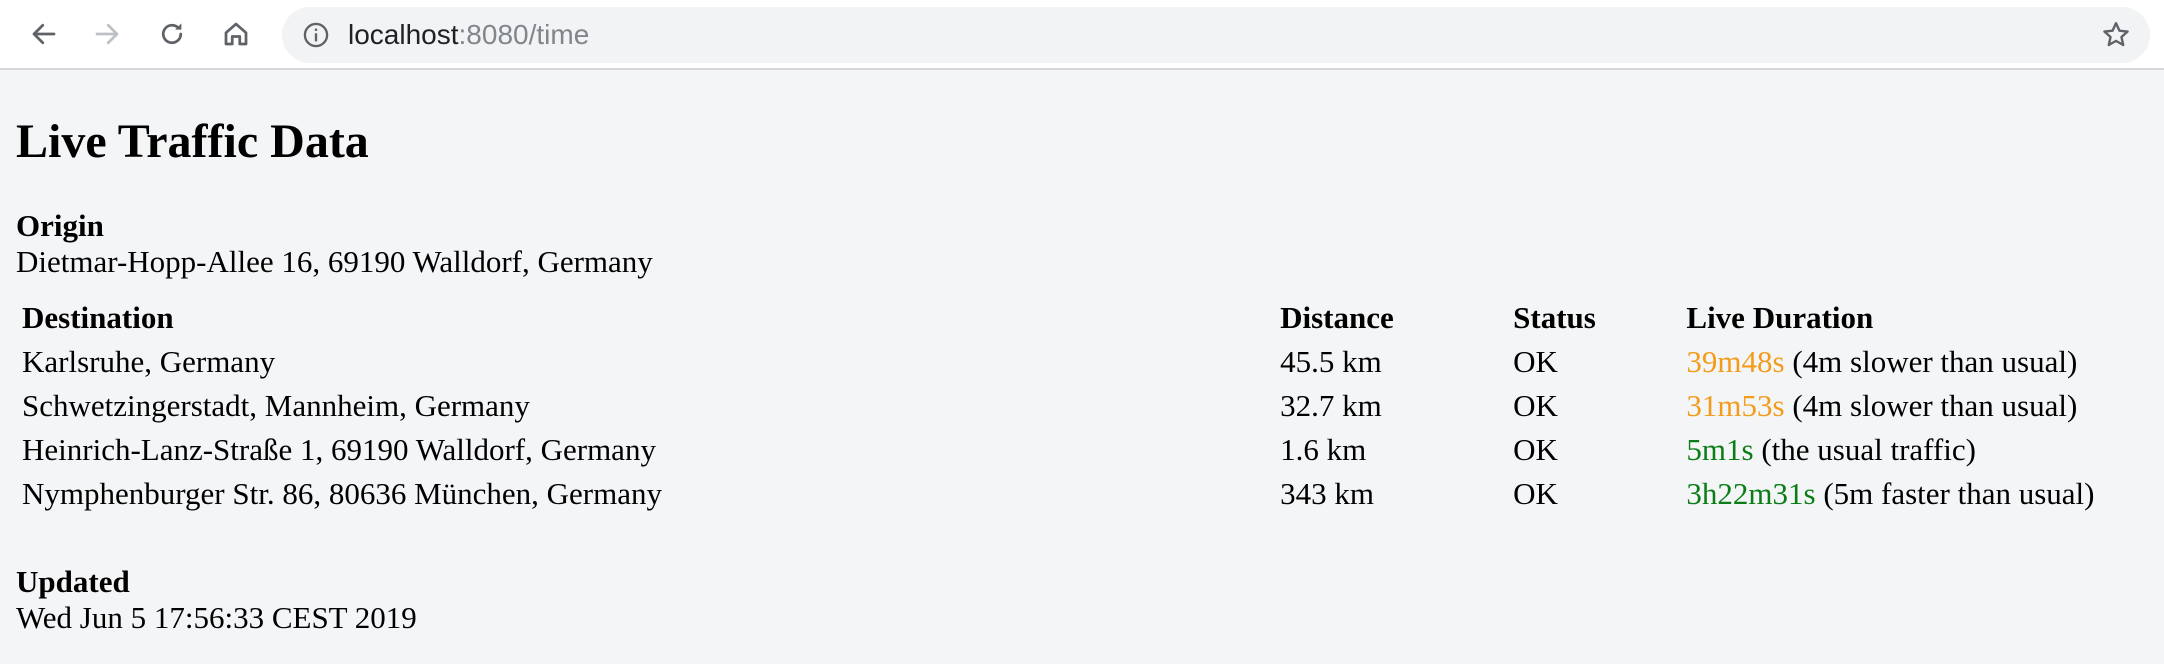  I want to click on header-status: Status, so click(1554, 317).